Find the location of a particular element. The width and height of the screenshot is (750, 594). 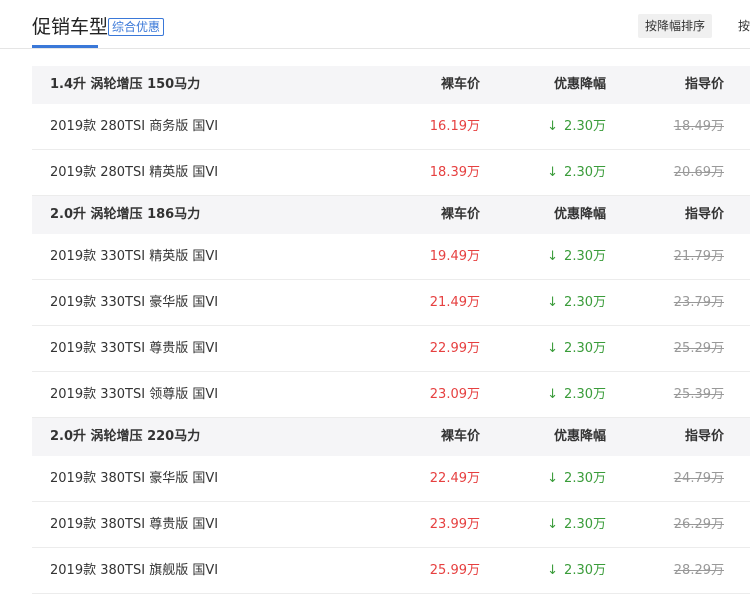

bare-car-price: 21.49万 is located at coordinates (454, 302).